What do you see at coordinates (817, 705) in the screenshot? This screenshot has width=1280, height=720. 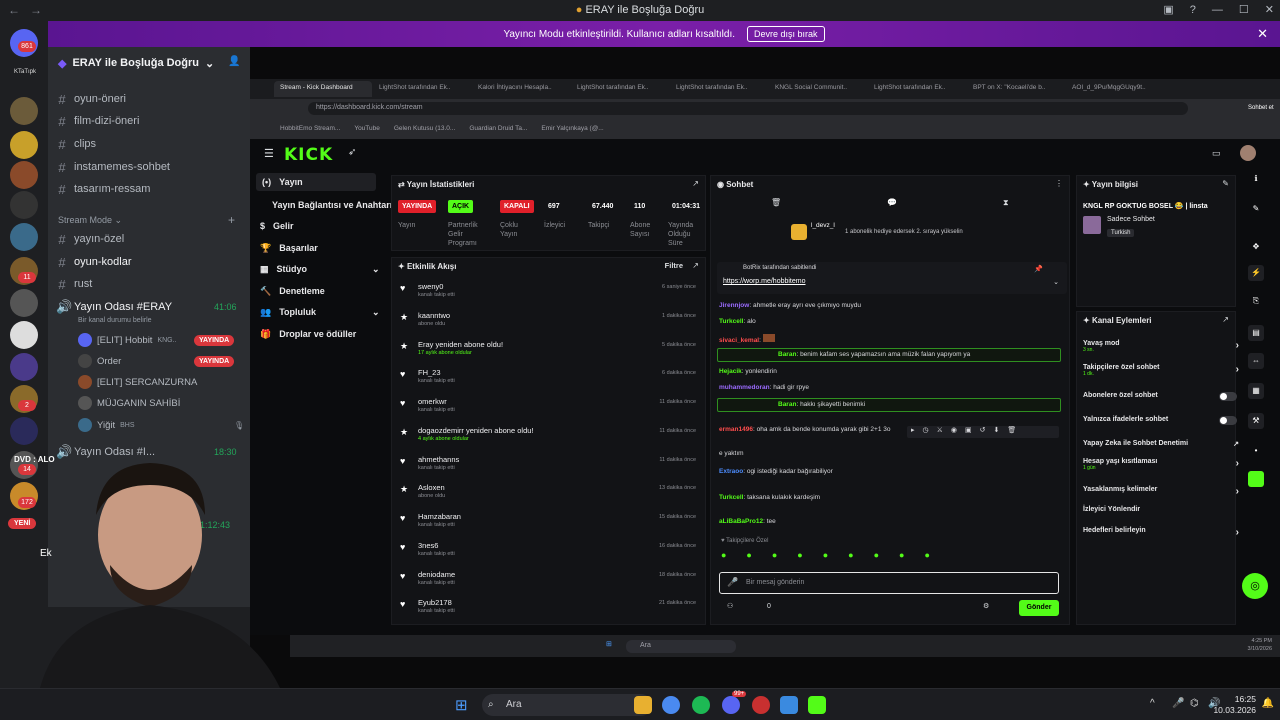 I see `kick-app-icon` at bounding box center [817, 705].